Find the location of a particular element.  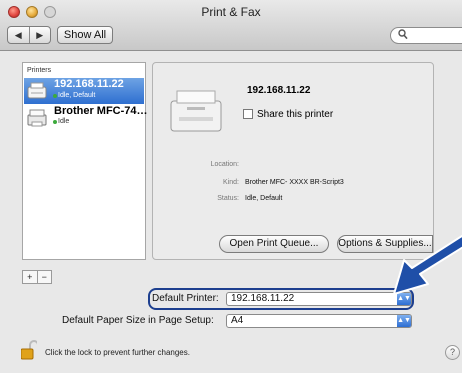

status-label: Status: is located at coordinates (228, 198).